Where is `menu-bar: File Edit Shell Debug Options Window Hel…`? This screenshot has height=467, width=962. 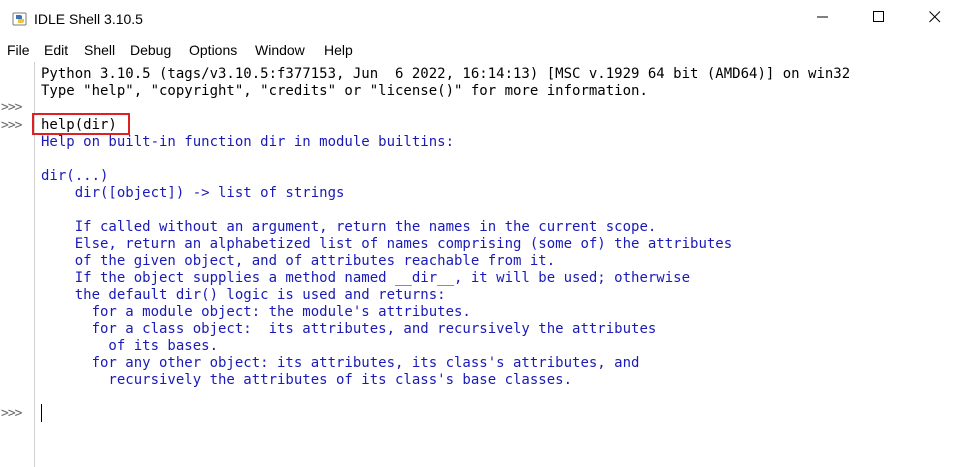 menu-bar: File Edit Shell Debug Options Window Hel… is located at coordinates (481, 50).